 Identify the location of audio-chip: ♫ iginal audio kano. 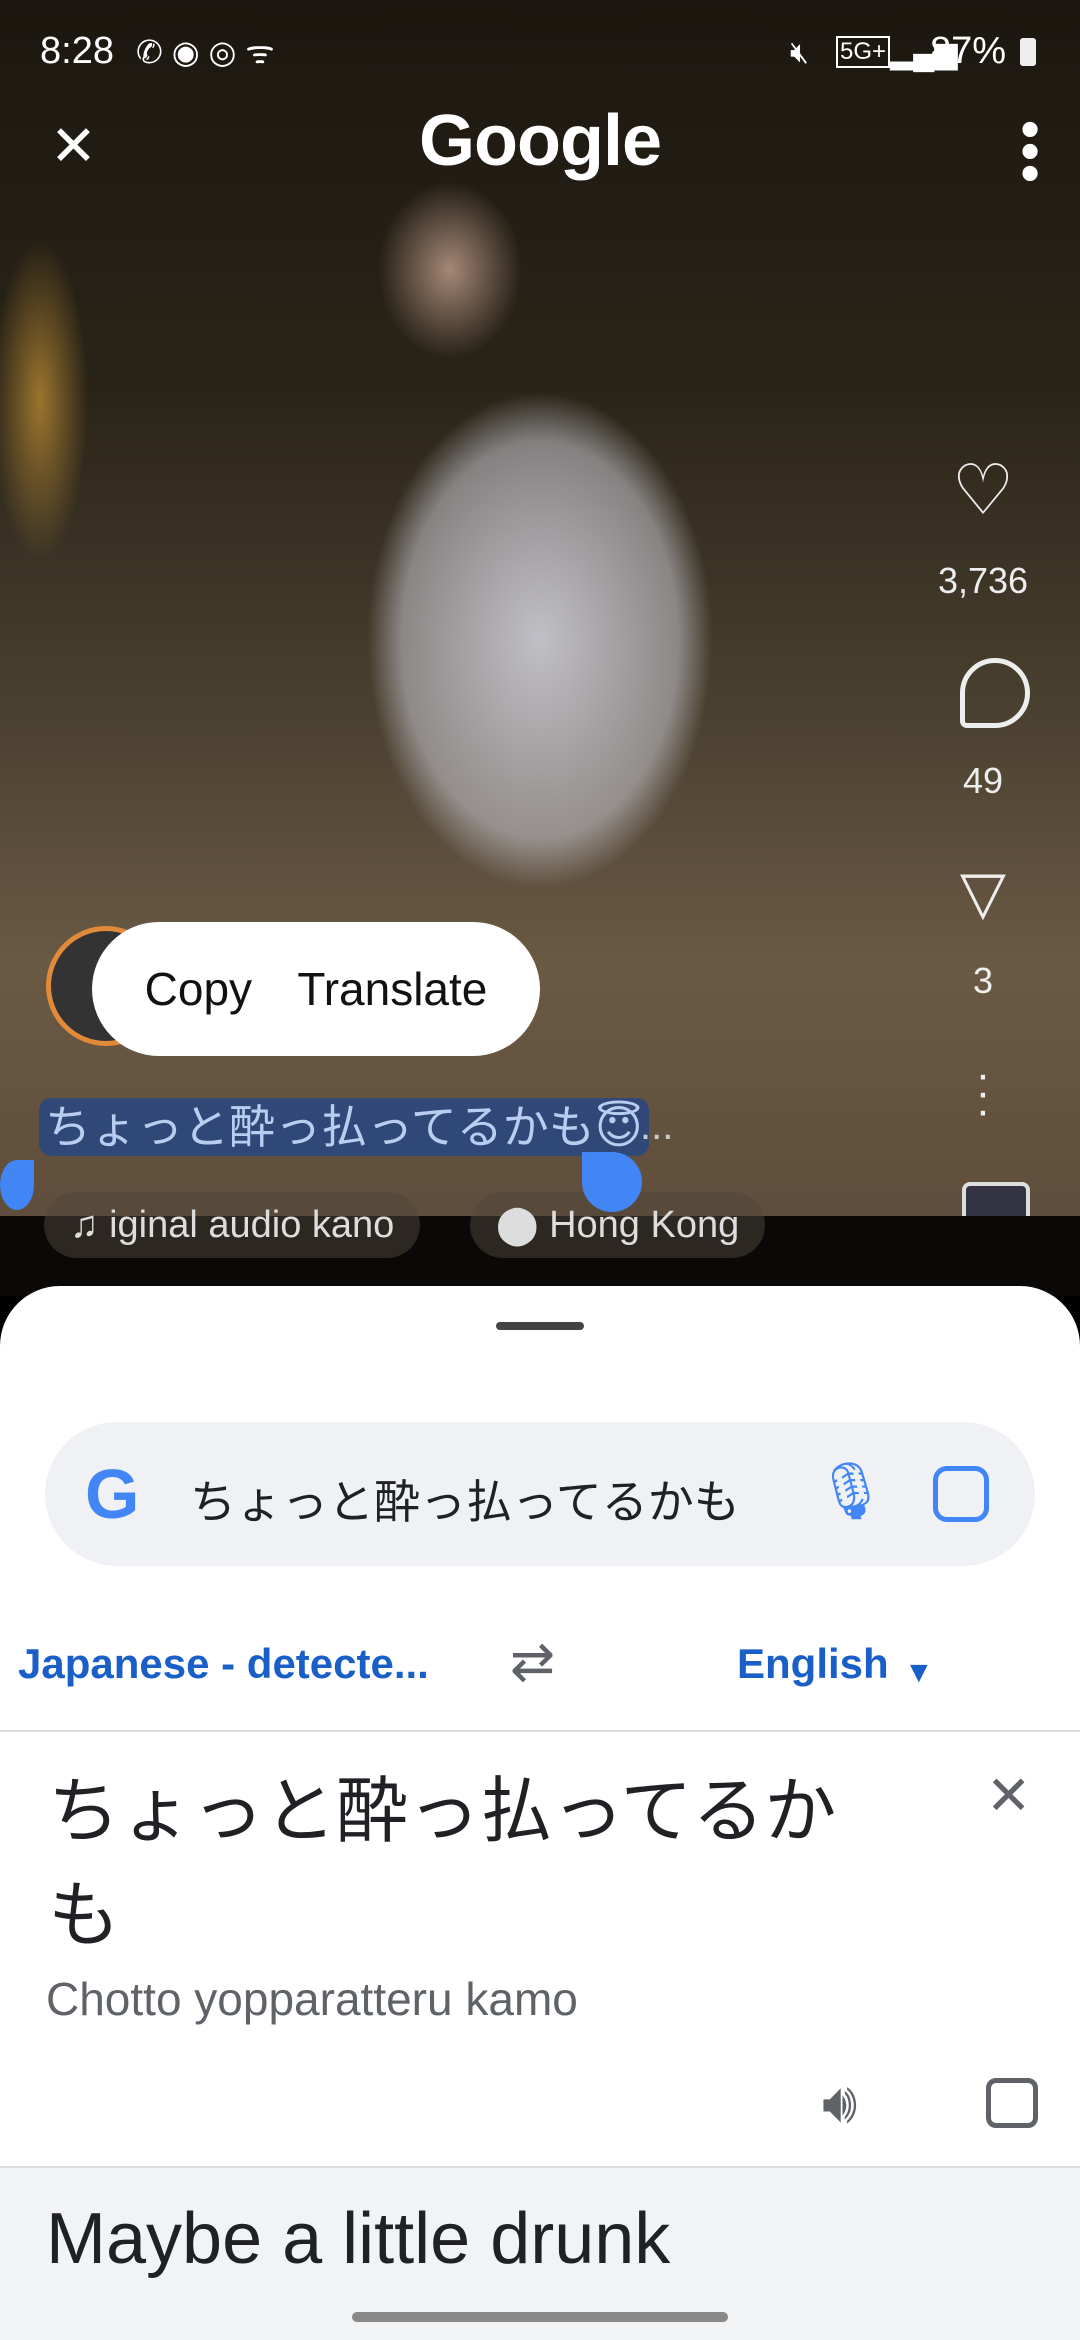
(232, 1225).